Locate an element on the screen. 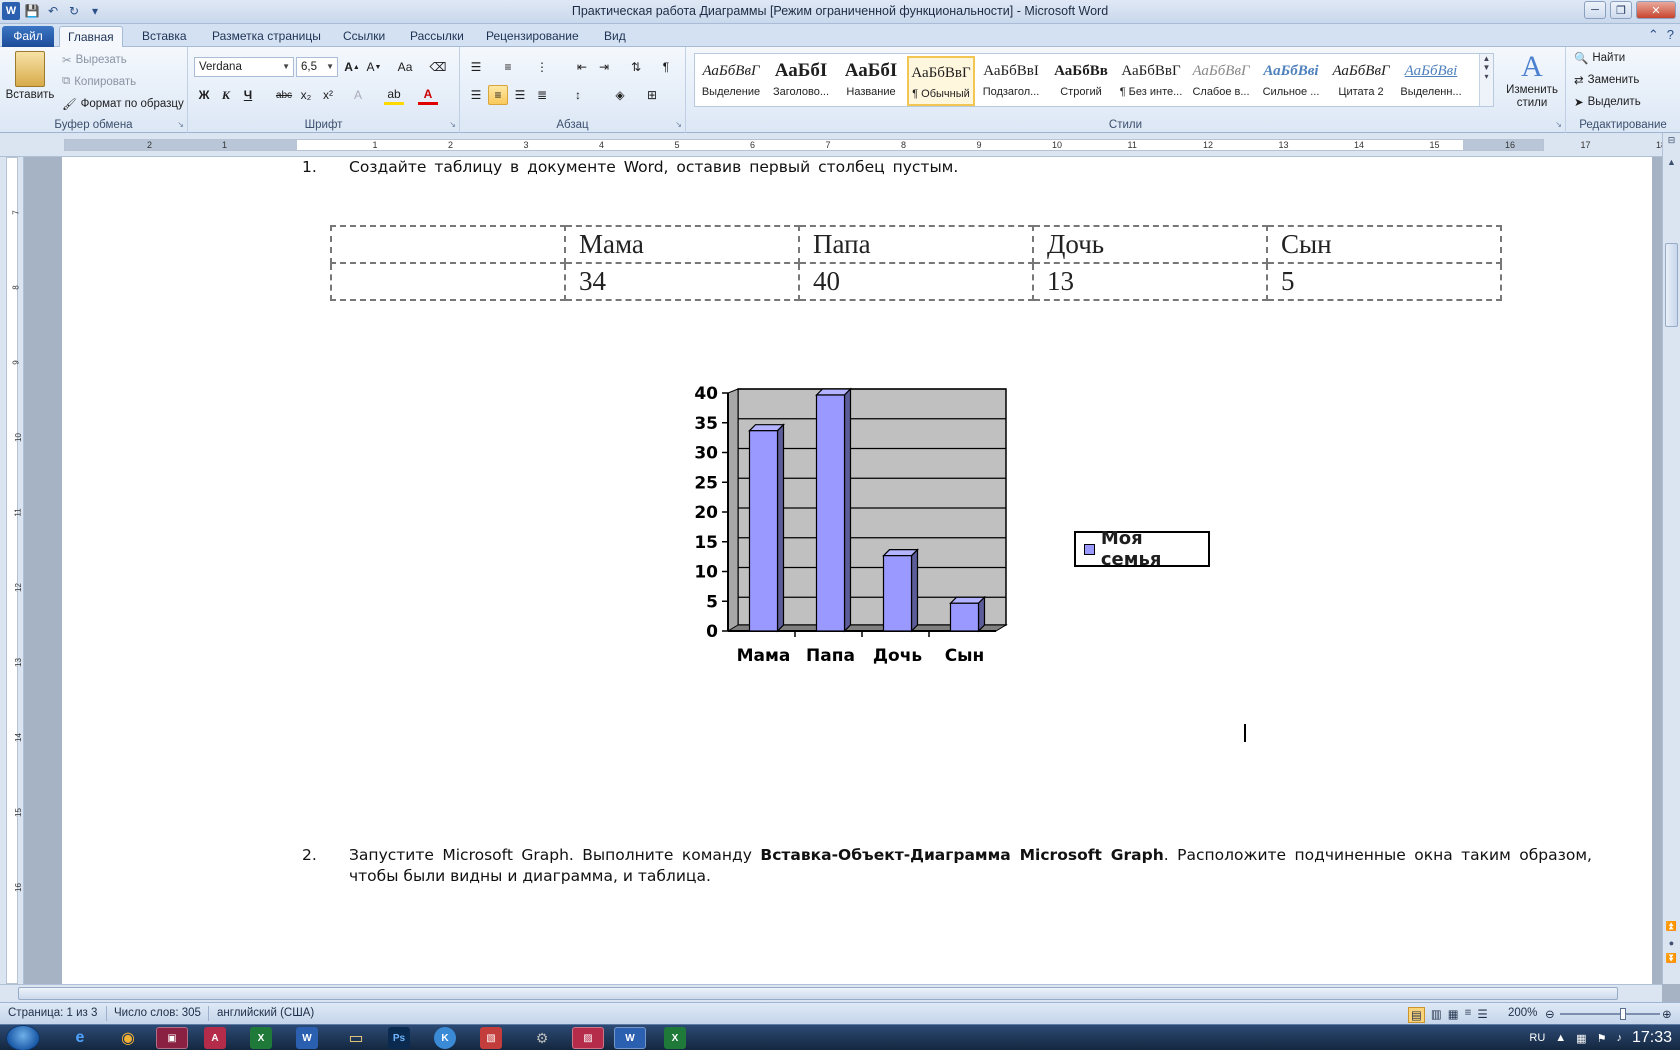  table-cell: 40 is located at coordinates (916, 281).